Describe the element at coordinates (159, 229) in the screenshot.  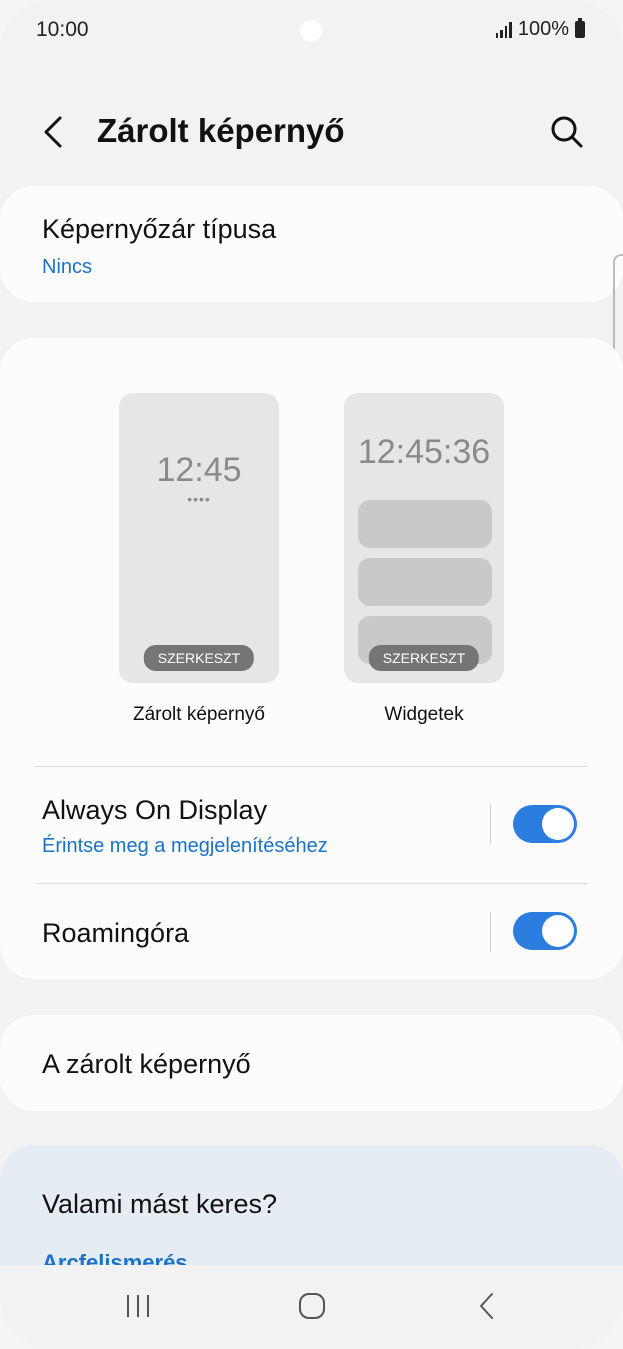
I see `lock-type-label: Képernyőzár típusa` at that location.